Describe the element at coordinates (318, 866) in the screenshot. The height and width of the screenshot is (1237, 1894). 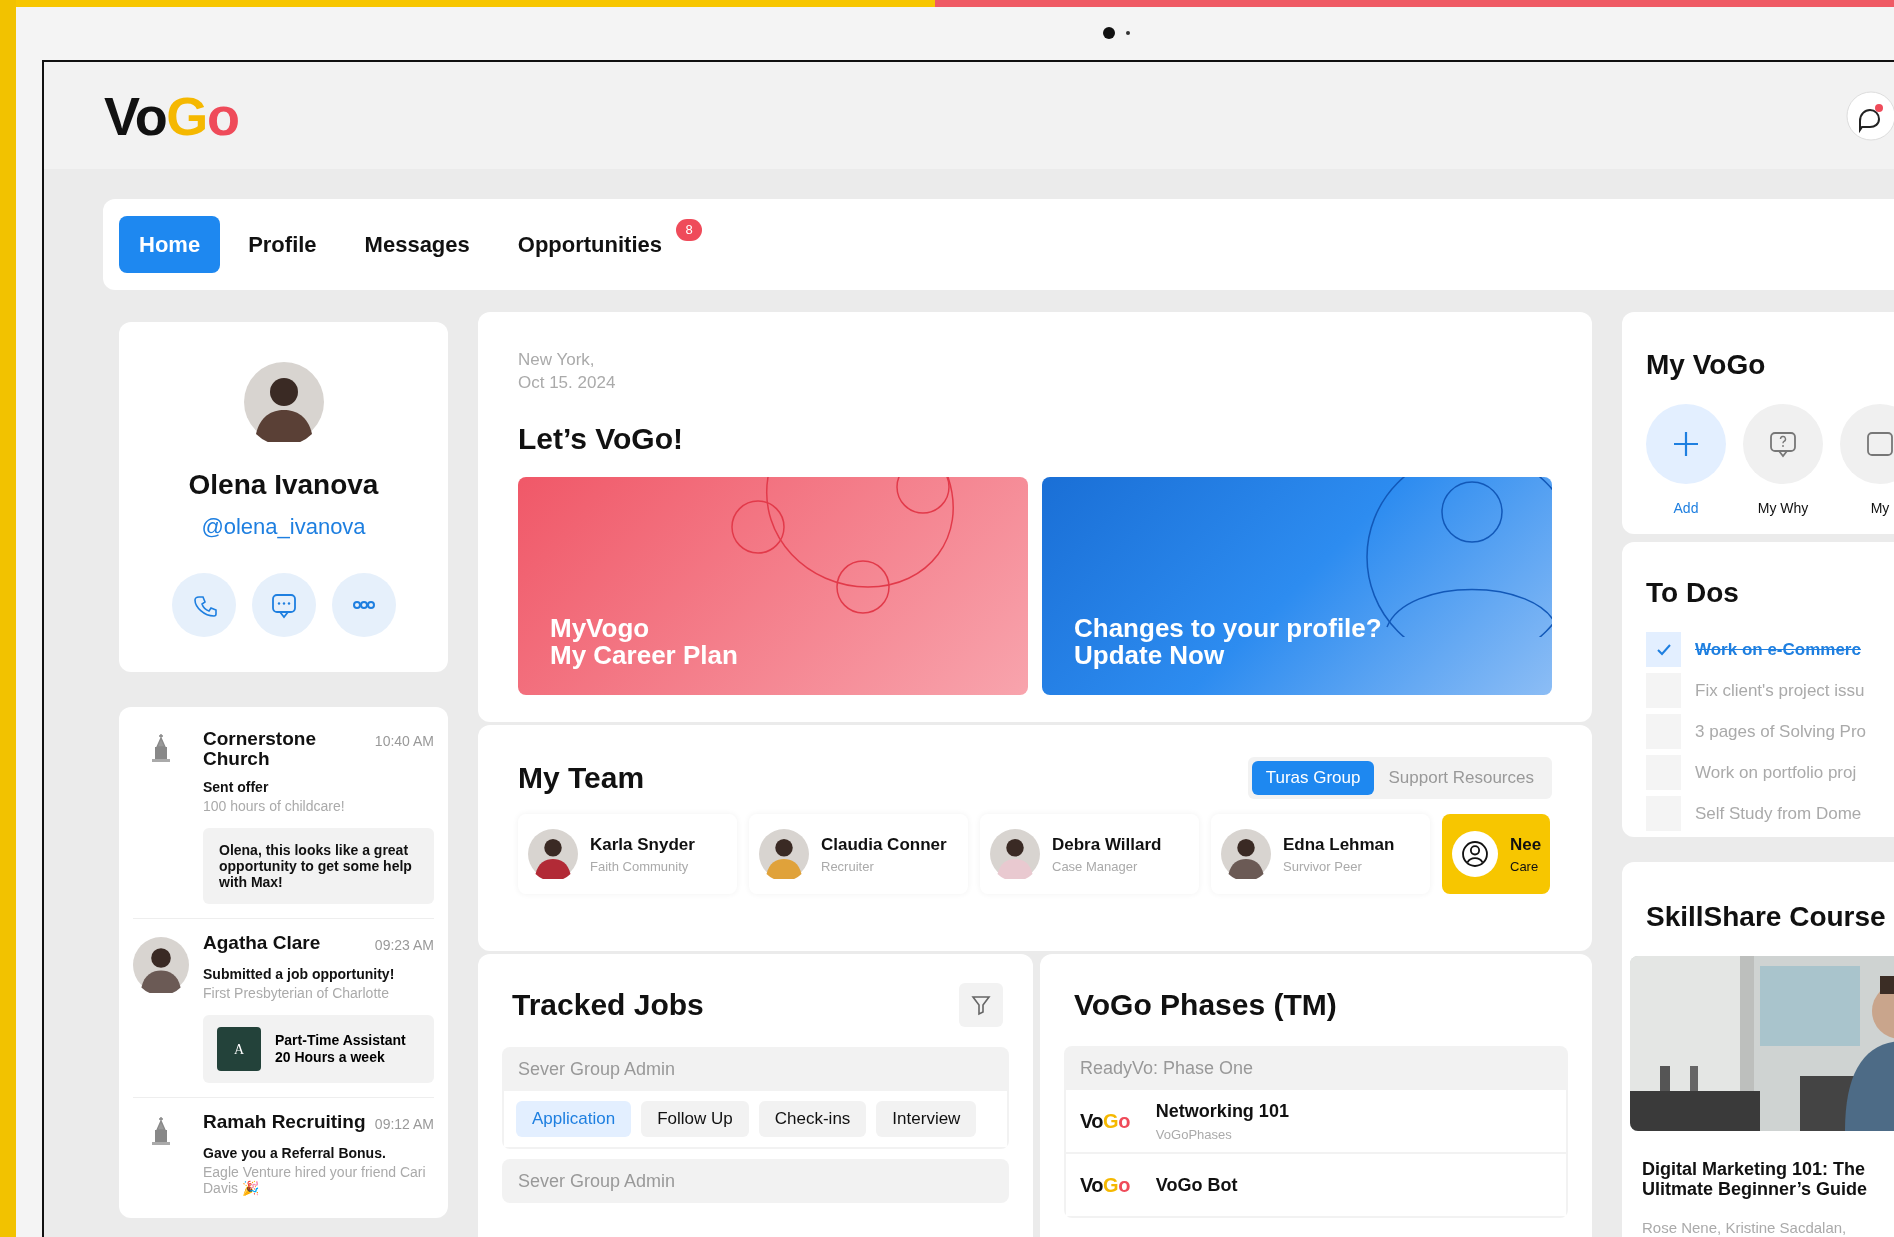
I see `message-note: Olena, this looks like a great opportunity to get some help with Max!` at that location.